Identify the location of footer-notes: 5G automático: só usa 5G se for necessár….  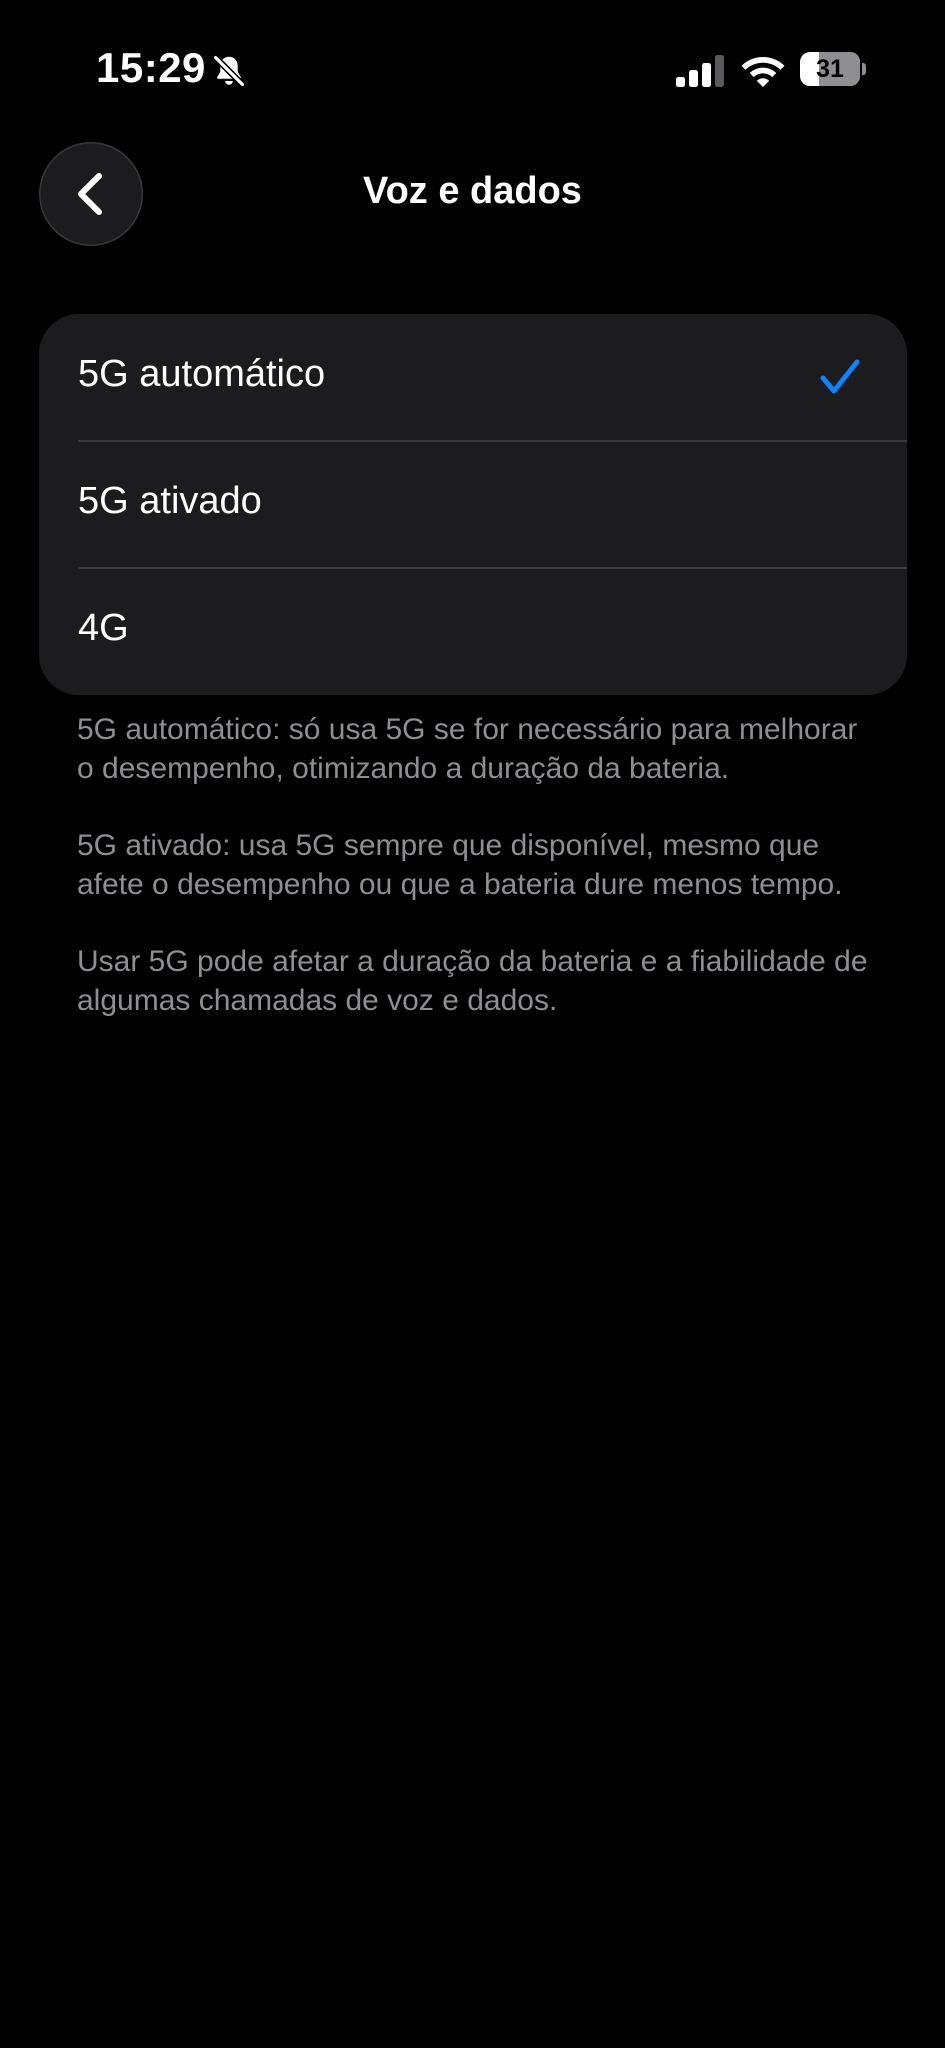
(477, 884).